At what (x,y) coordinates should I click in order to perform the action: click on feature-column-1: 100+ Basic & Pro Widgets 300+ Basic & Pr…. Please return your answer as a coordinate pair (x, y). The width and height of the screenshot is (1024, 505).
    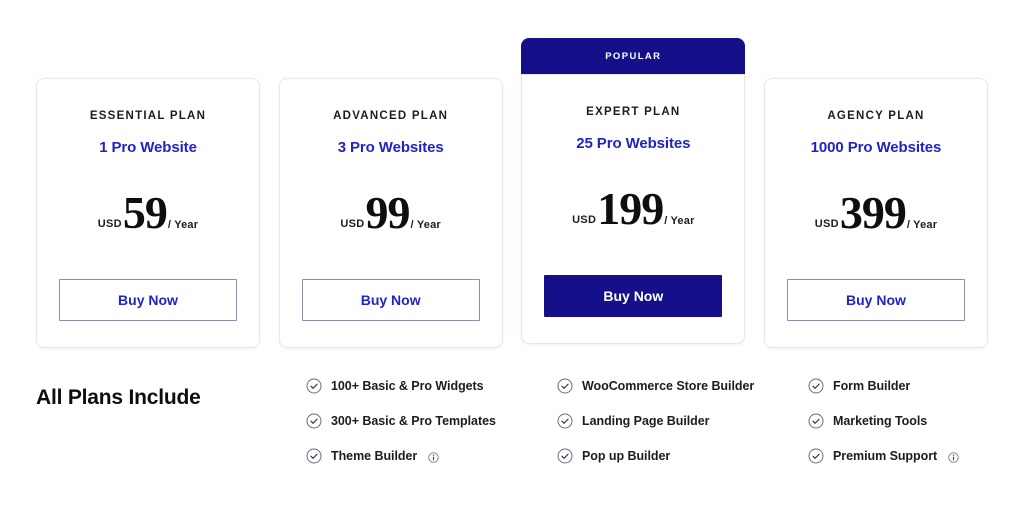
    Looking at the image, I should click on (431, 421).